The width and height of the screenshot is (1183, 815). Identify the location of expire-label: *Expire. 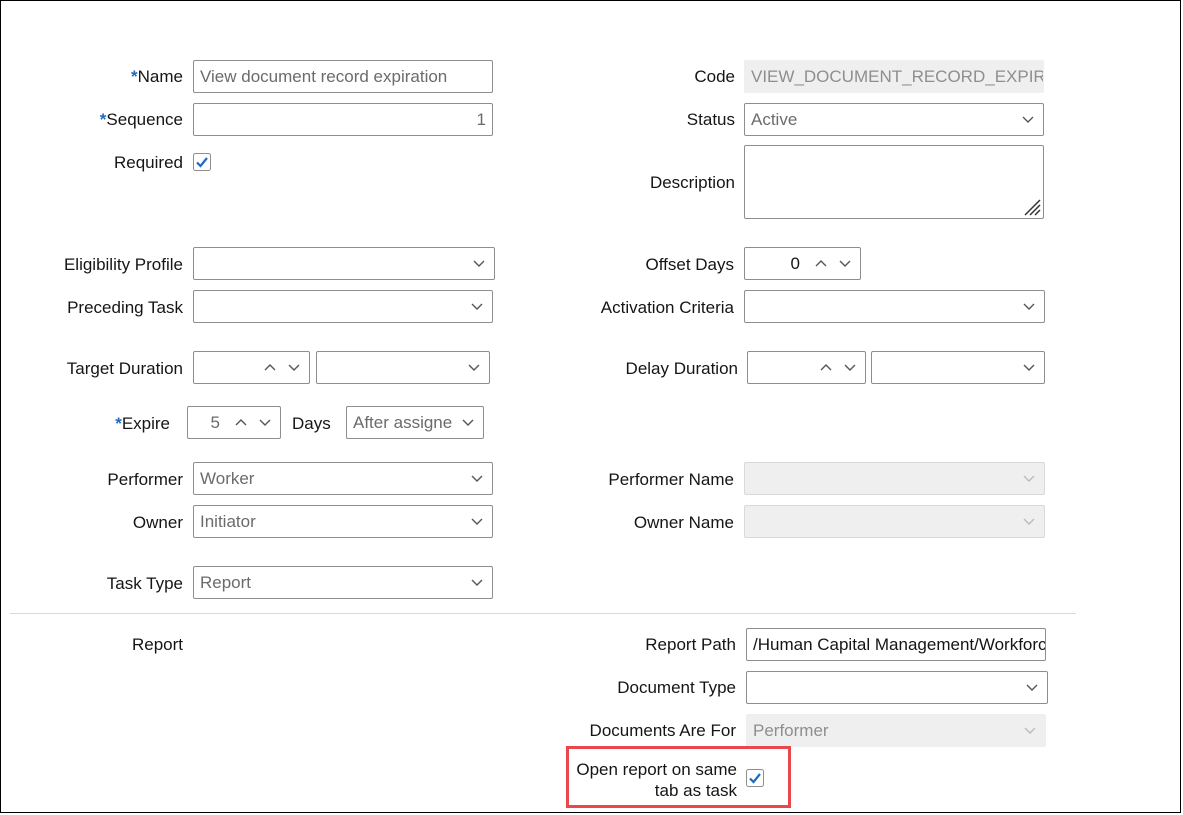
(142, 423).